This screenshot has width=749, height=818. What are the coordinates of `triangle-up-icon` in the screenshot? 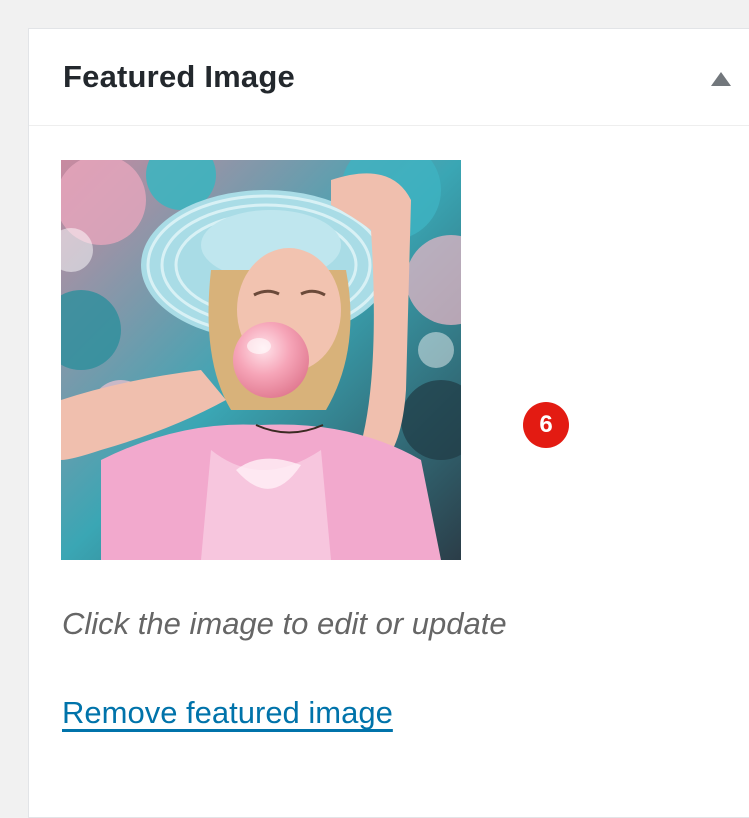 It's located at (721, 79).